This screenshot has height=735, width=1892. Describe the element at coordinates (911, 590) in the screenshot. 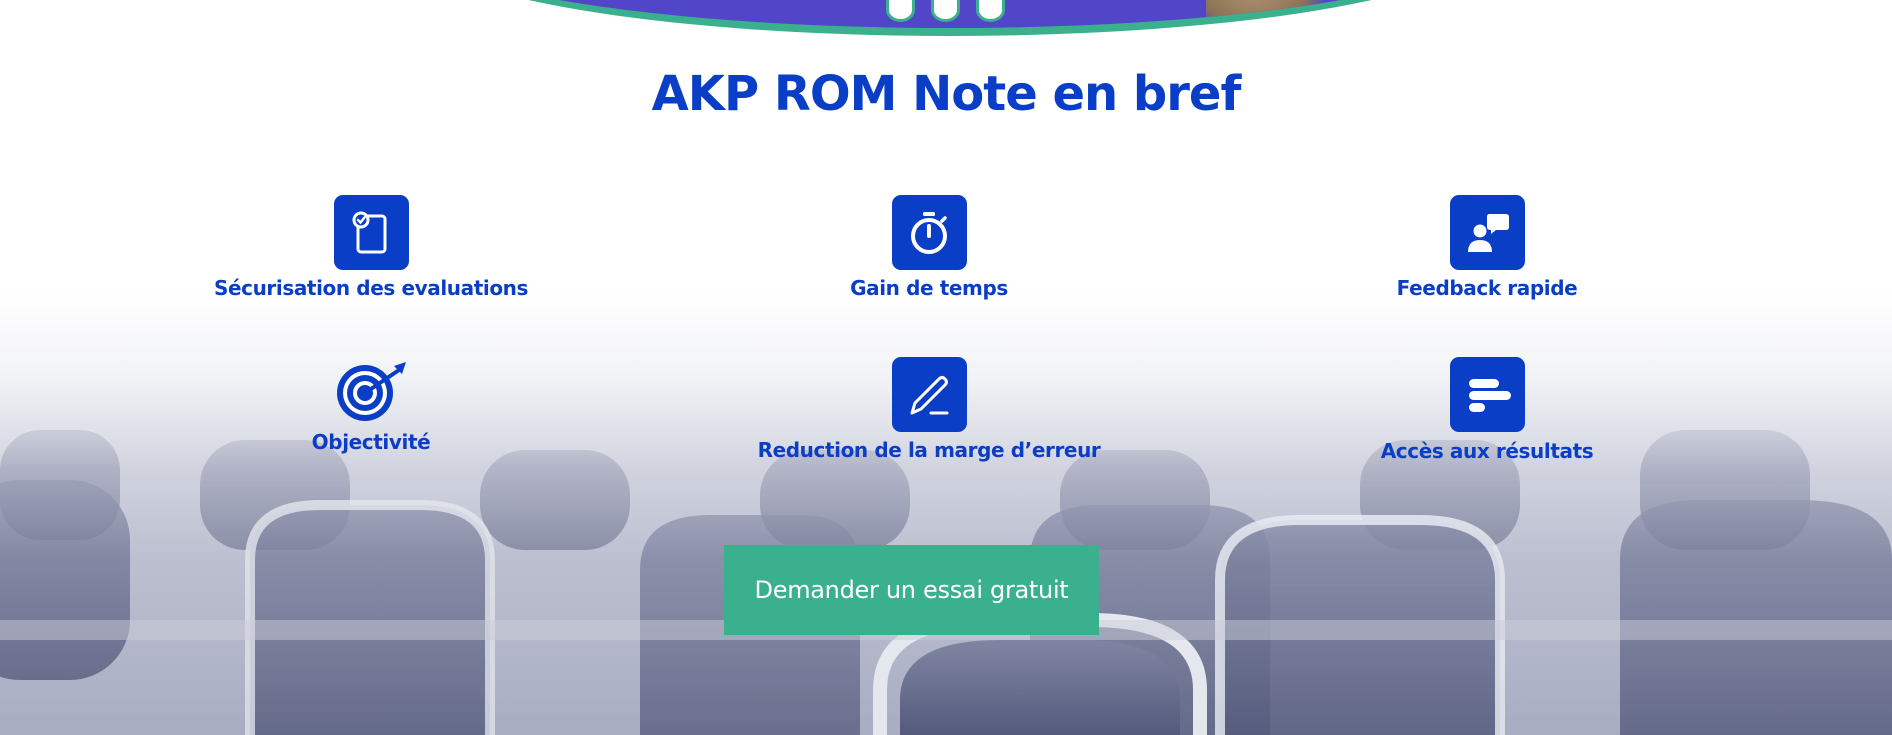

I see `free-trial-button: Demander un essai gratuit` at that location.